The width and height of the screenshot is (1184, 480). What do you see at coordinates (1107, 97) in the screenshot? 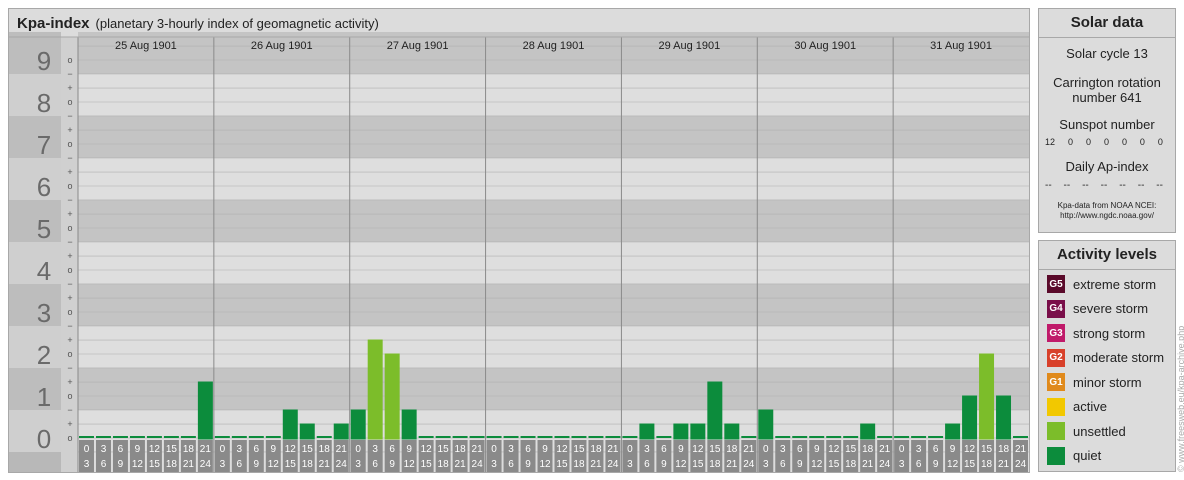
I see `carrington-line2: number 641` at bounding box center [1107, 97].